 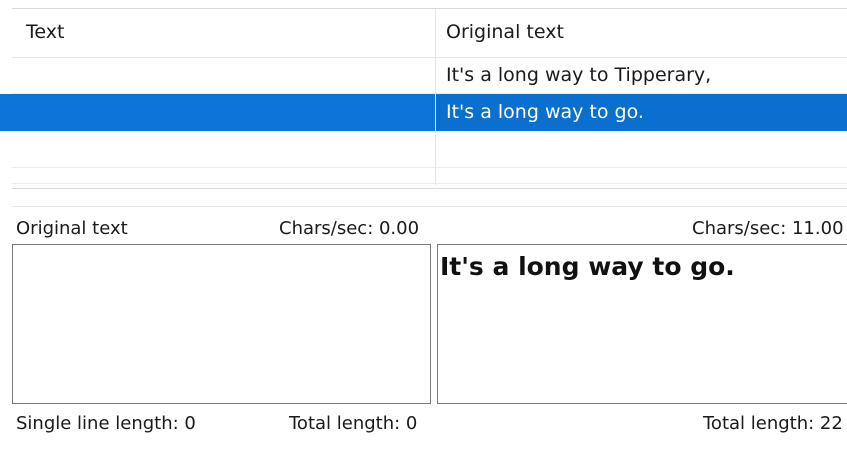 I want to click on column-divider, so click(x=435, y=97).